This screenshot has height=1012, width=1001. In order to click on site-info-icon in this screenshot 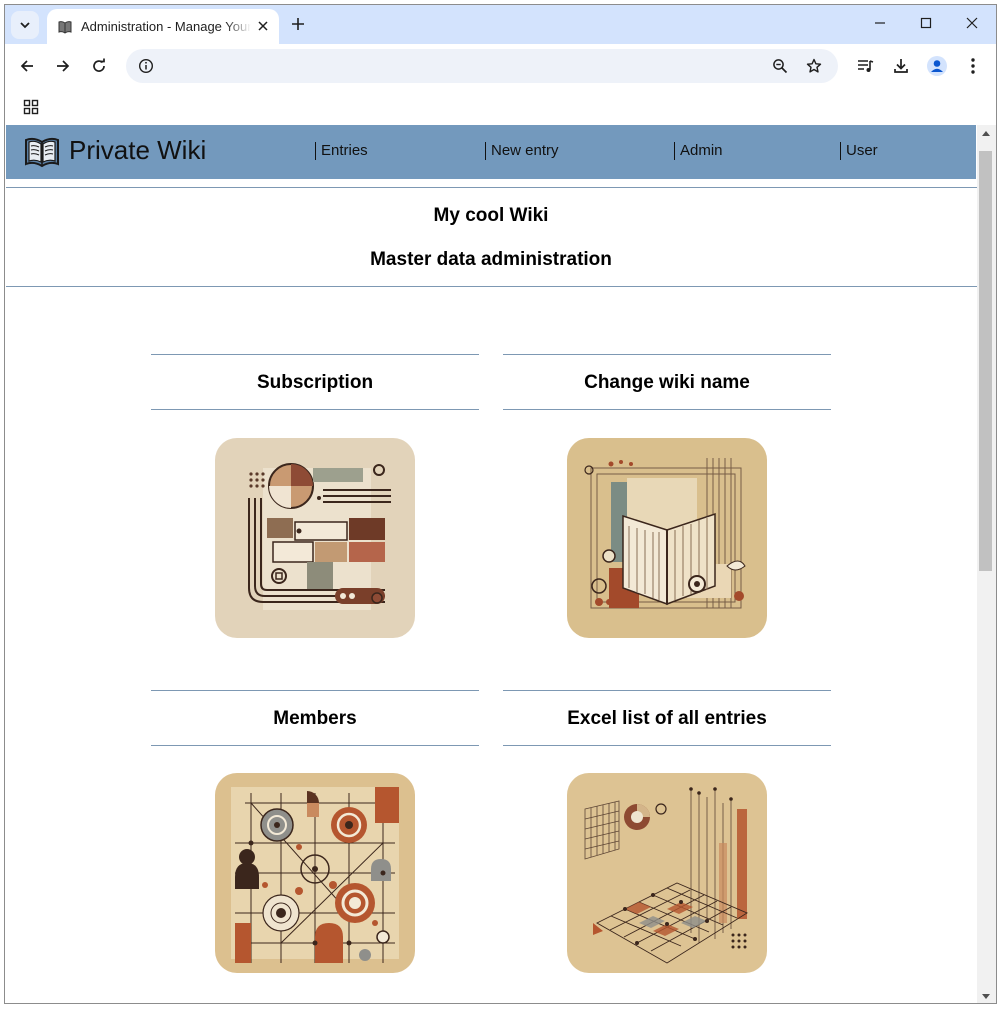, I will do `click(146, 66)`.